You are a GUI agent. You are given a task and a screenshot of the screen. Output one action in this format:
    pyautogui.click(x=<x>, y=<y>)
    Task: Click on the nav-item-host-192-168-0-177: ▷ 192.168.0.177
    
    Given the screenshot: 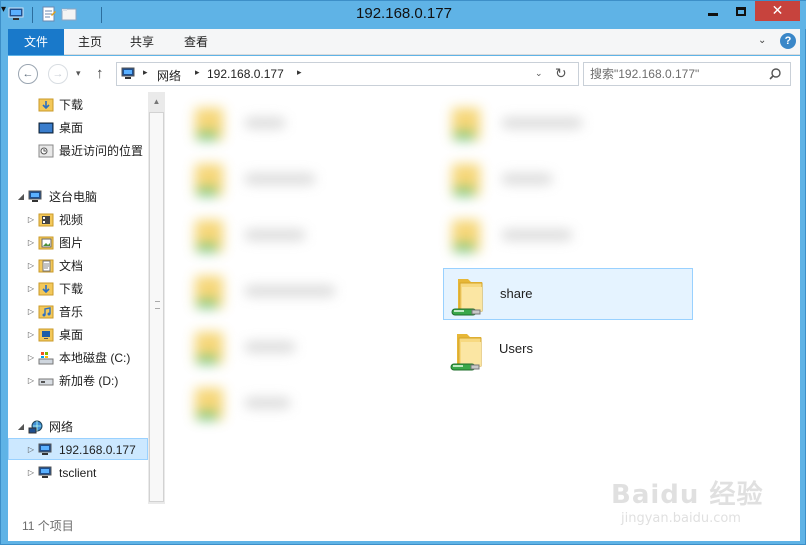 What is the action you would take?
    pyautogui.click(x=78, y=449)
    